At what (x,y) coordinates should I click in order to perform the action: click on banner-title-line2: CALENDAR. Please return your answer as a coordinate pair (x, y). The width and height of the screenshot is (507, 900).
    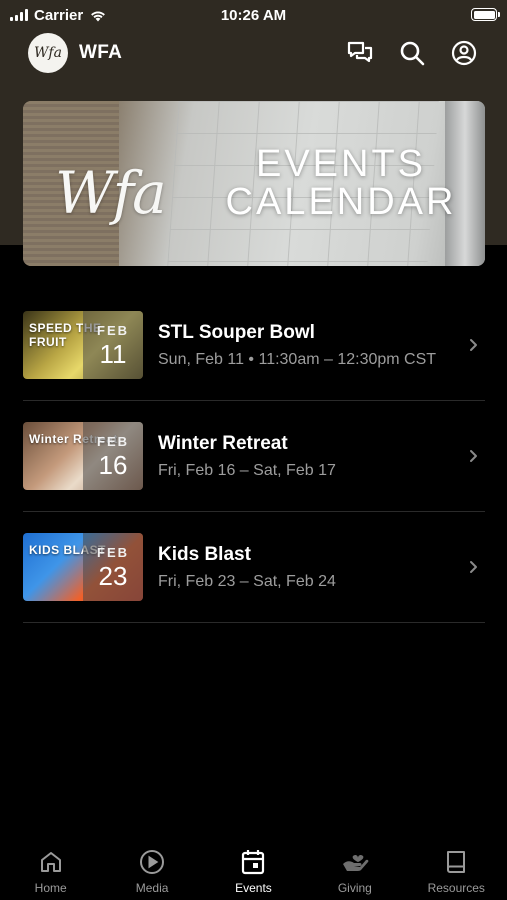
    Looking at the image, I should click on (341, 202).